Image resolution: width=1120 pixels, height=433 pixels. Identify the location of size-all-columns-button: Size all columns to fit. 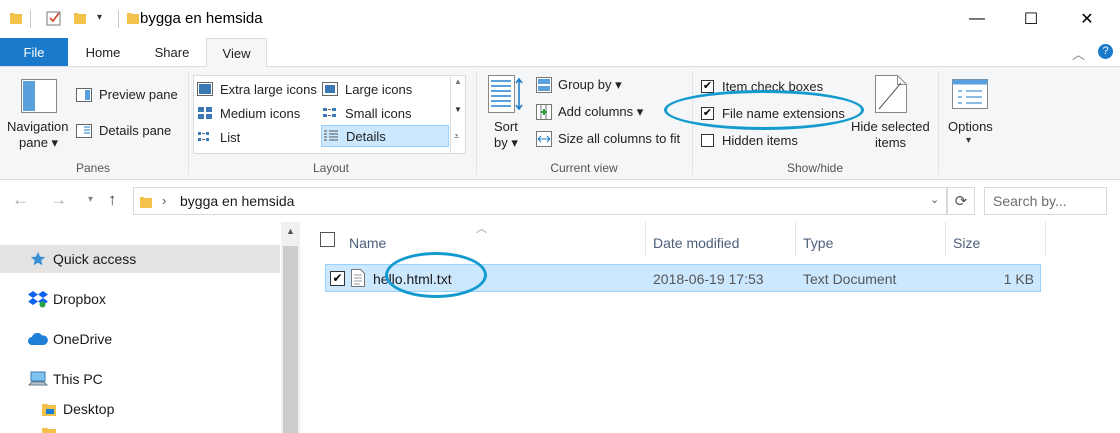
(611, 139).